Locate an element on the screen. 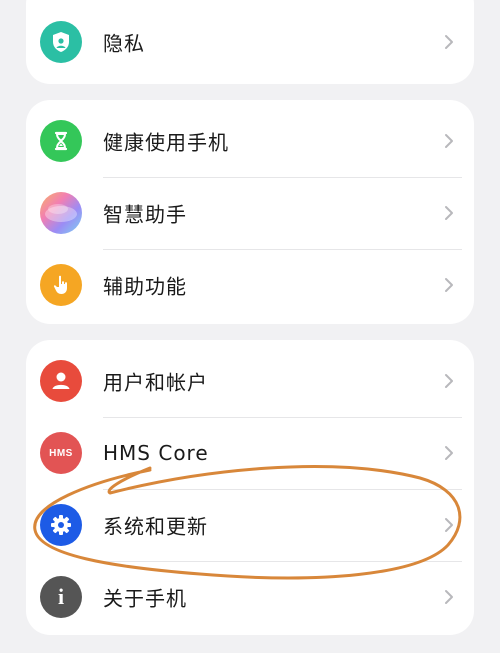 The height and width of the screenshot is (653, 500). hourglass-icon is located at coordinates (61, 141).